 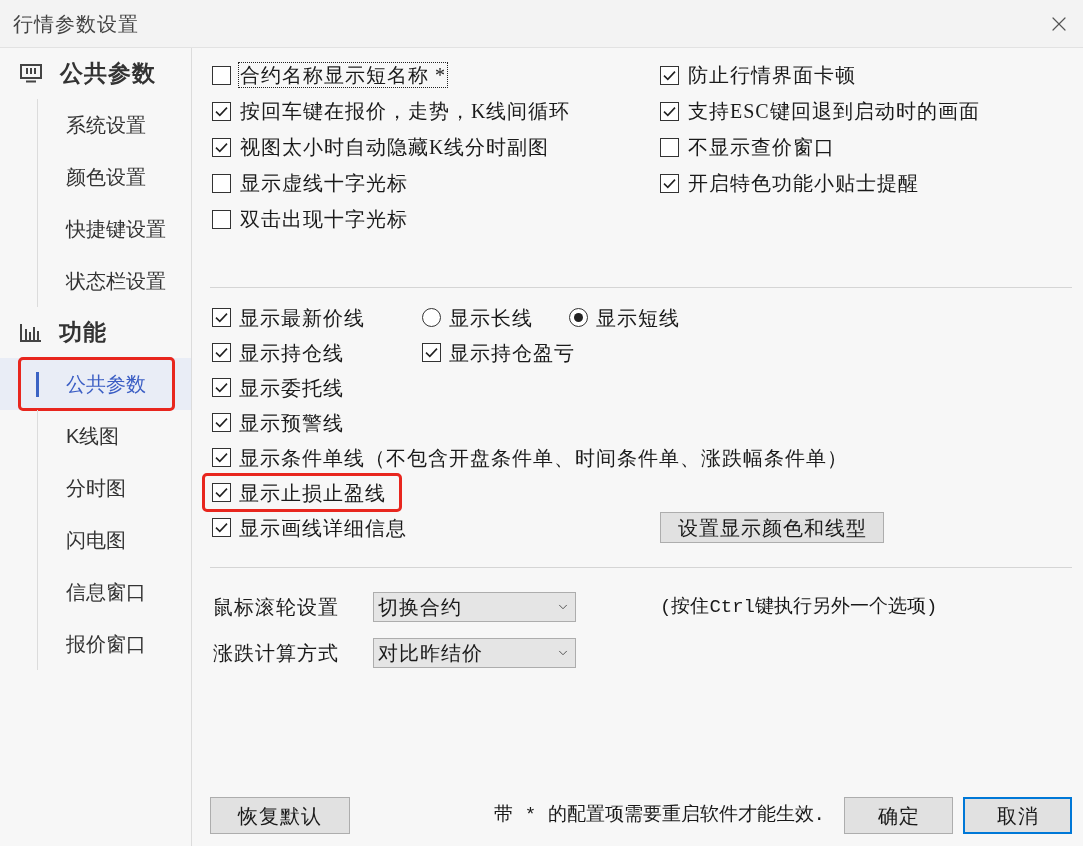 What do you see at coordinates (95, 644) in the screenshot?
I see `sidebar-item: 报价窗口` at bounding box center [95, 644].